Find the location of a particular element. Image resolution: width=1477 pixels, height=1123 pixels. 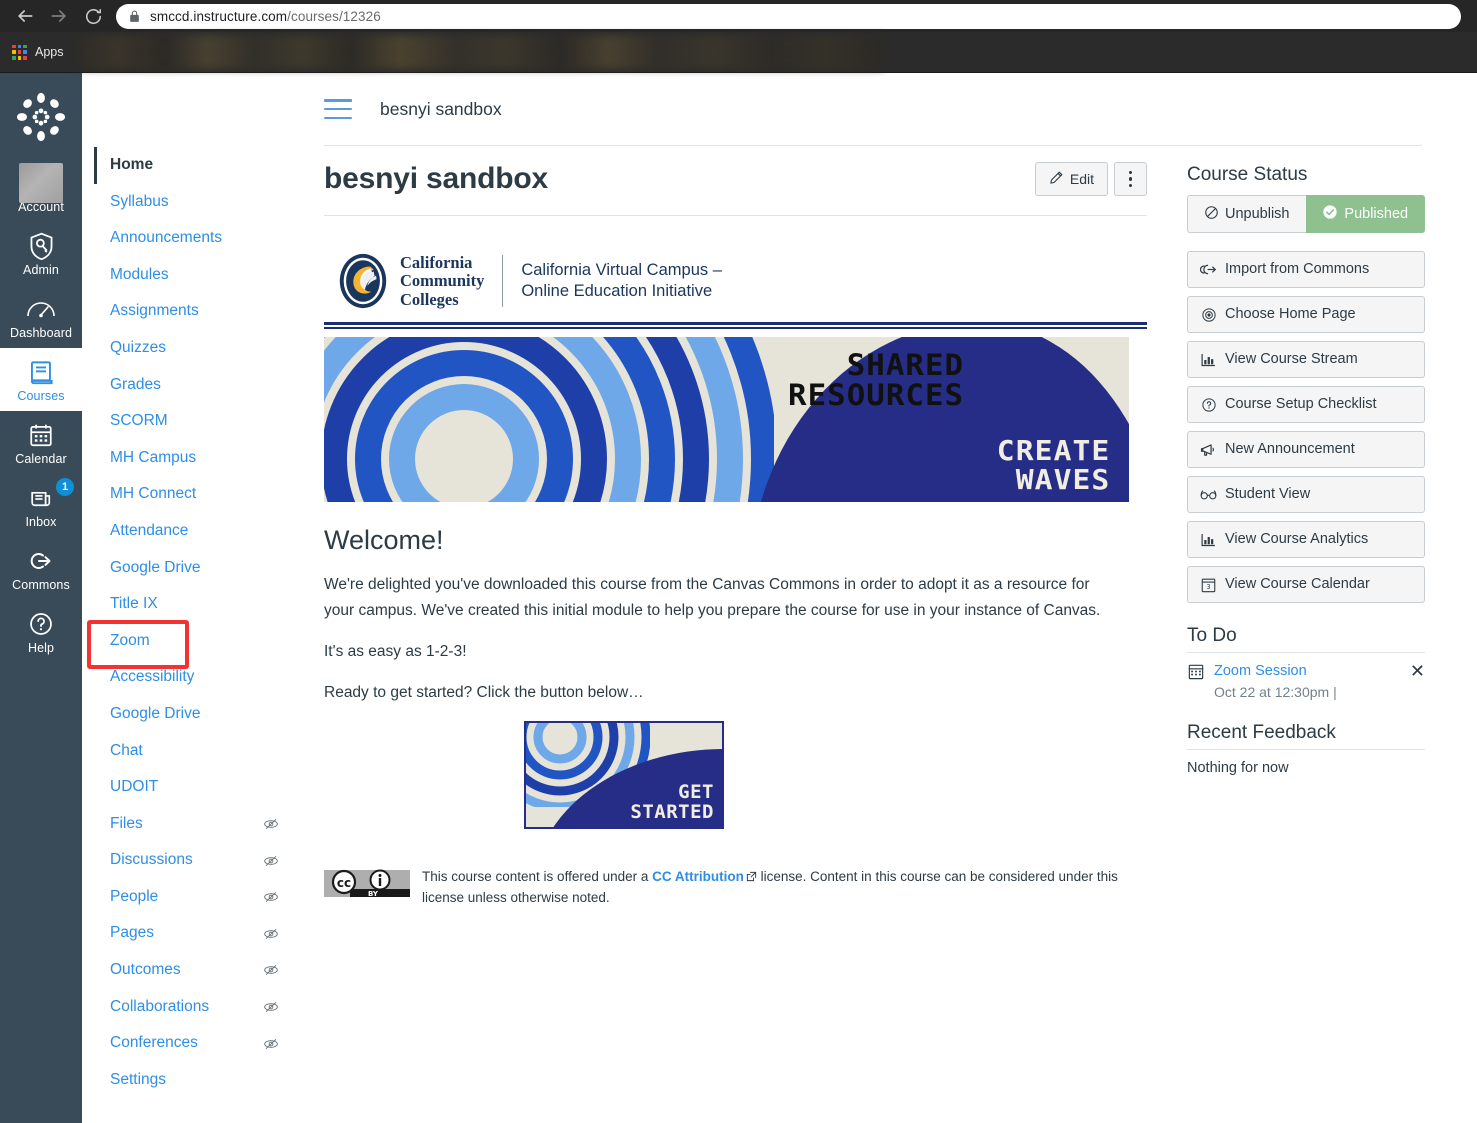

global-nav-account: Account is located at coordinates (41, 190).